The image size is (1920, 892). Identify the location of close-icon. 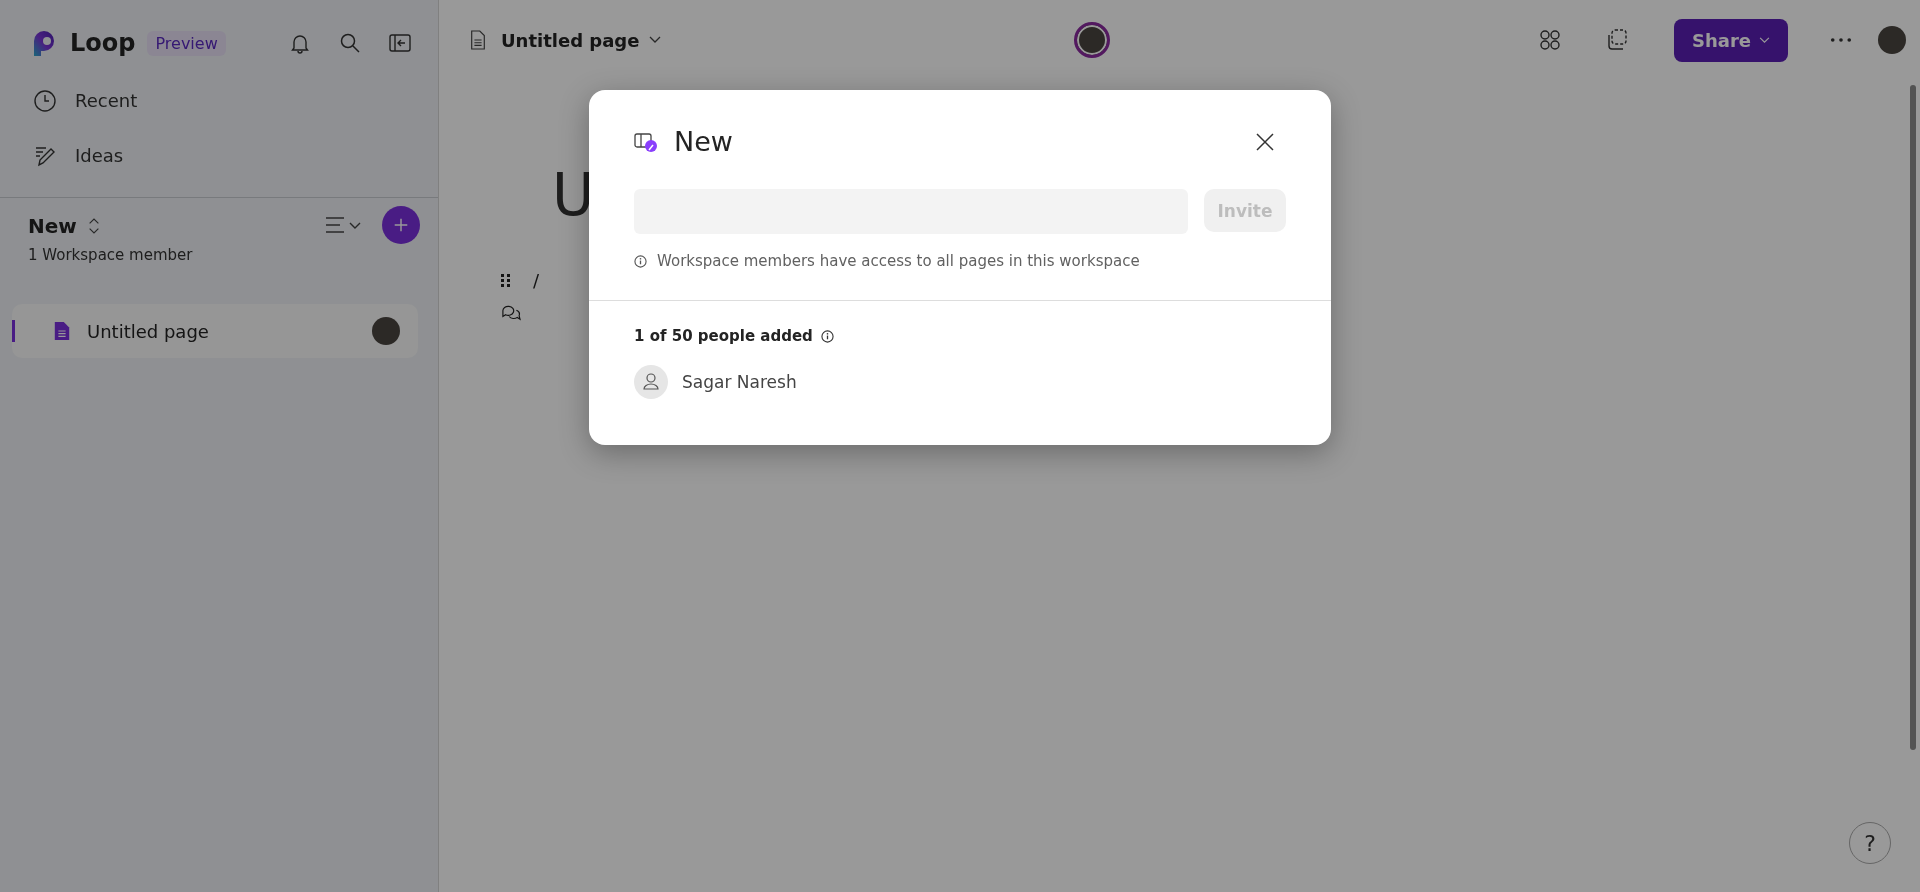
(1265, 141).